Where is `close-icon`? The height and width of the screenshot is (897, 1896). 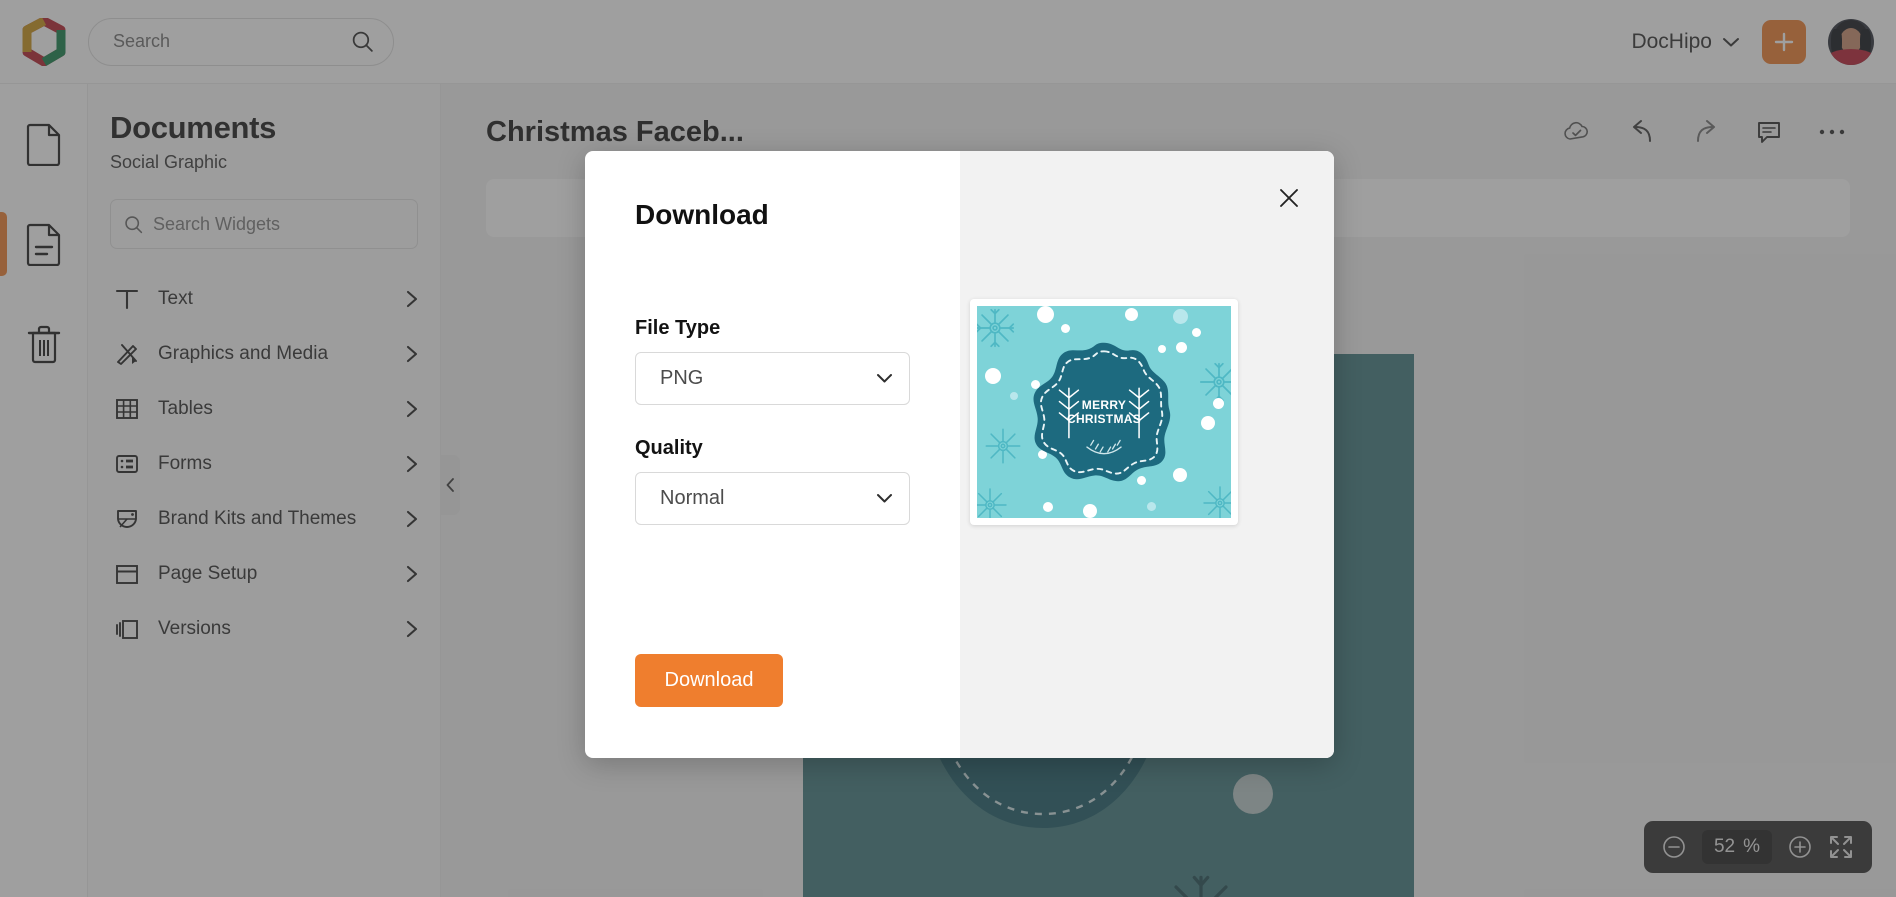
close-icon is located at coordinates (1289, 198).